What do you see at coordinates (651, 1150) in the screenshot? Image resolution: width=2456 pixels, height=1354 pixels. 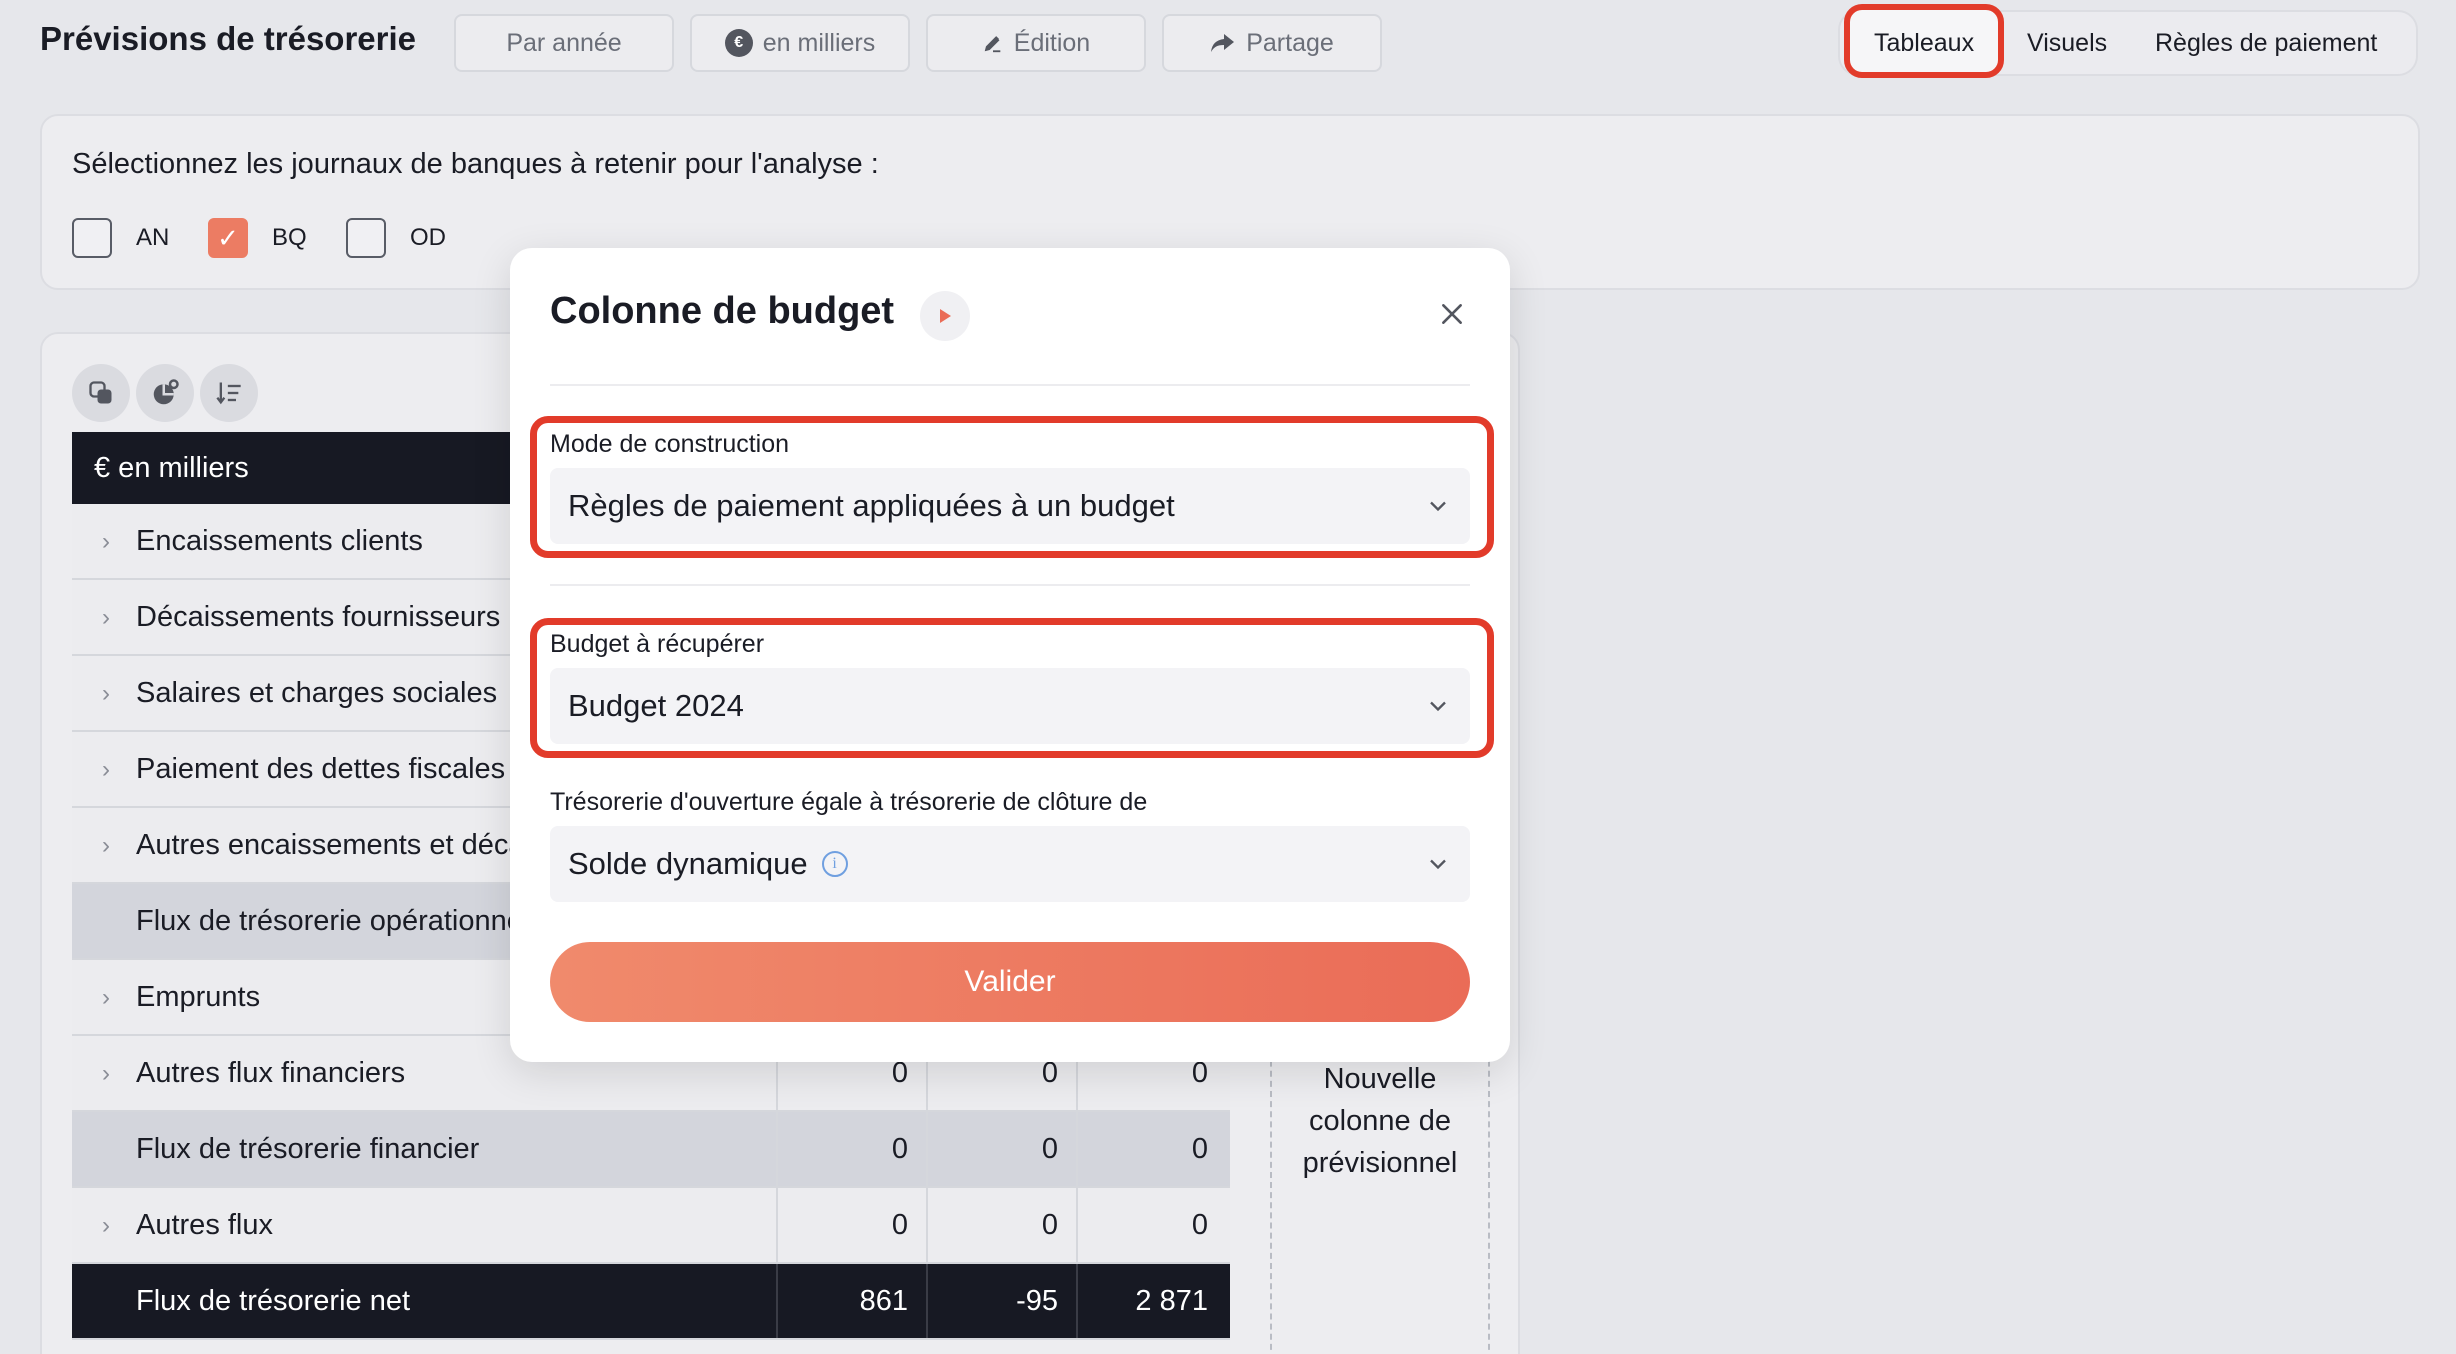 I see `table-row-subtotal: Flux de trésorerie financier 0 0 0` at bounding box center [651, 1150].